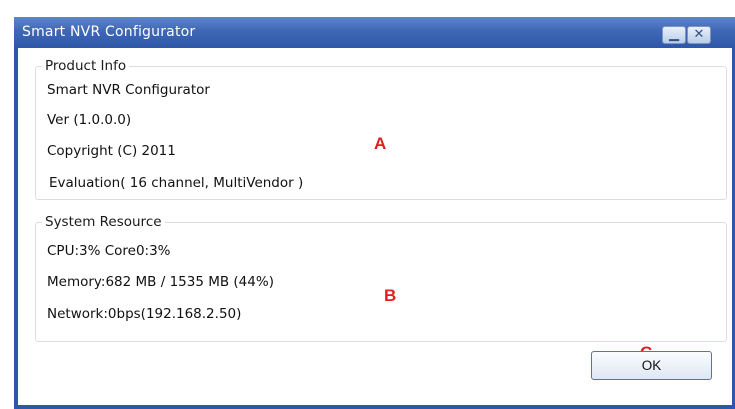  I want to click on title-bar: Smart NVR Configurator ▁ ✕, so click(374, 32).